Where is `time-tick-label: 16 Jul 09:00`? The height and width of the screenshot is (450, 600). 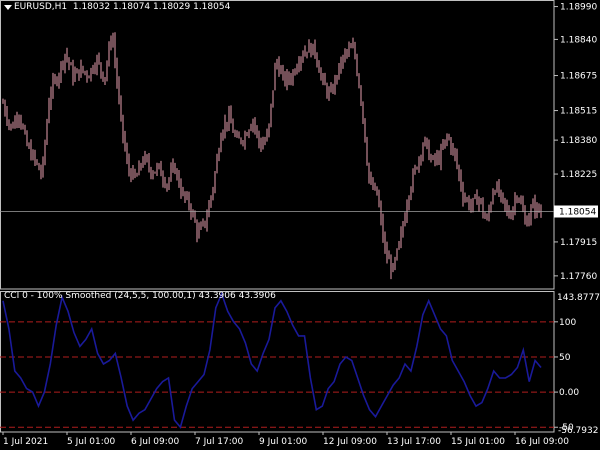 time-tick-label: 16 Jul 09:00 is located at coordinates (542, 442).